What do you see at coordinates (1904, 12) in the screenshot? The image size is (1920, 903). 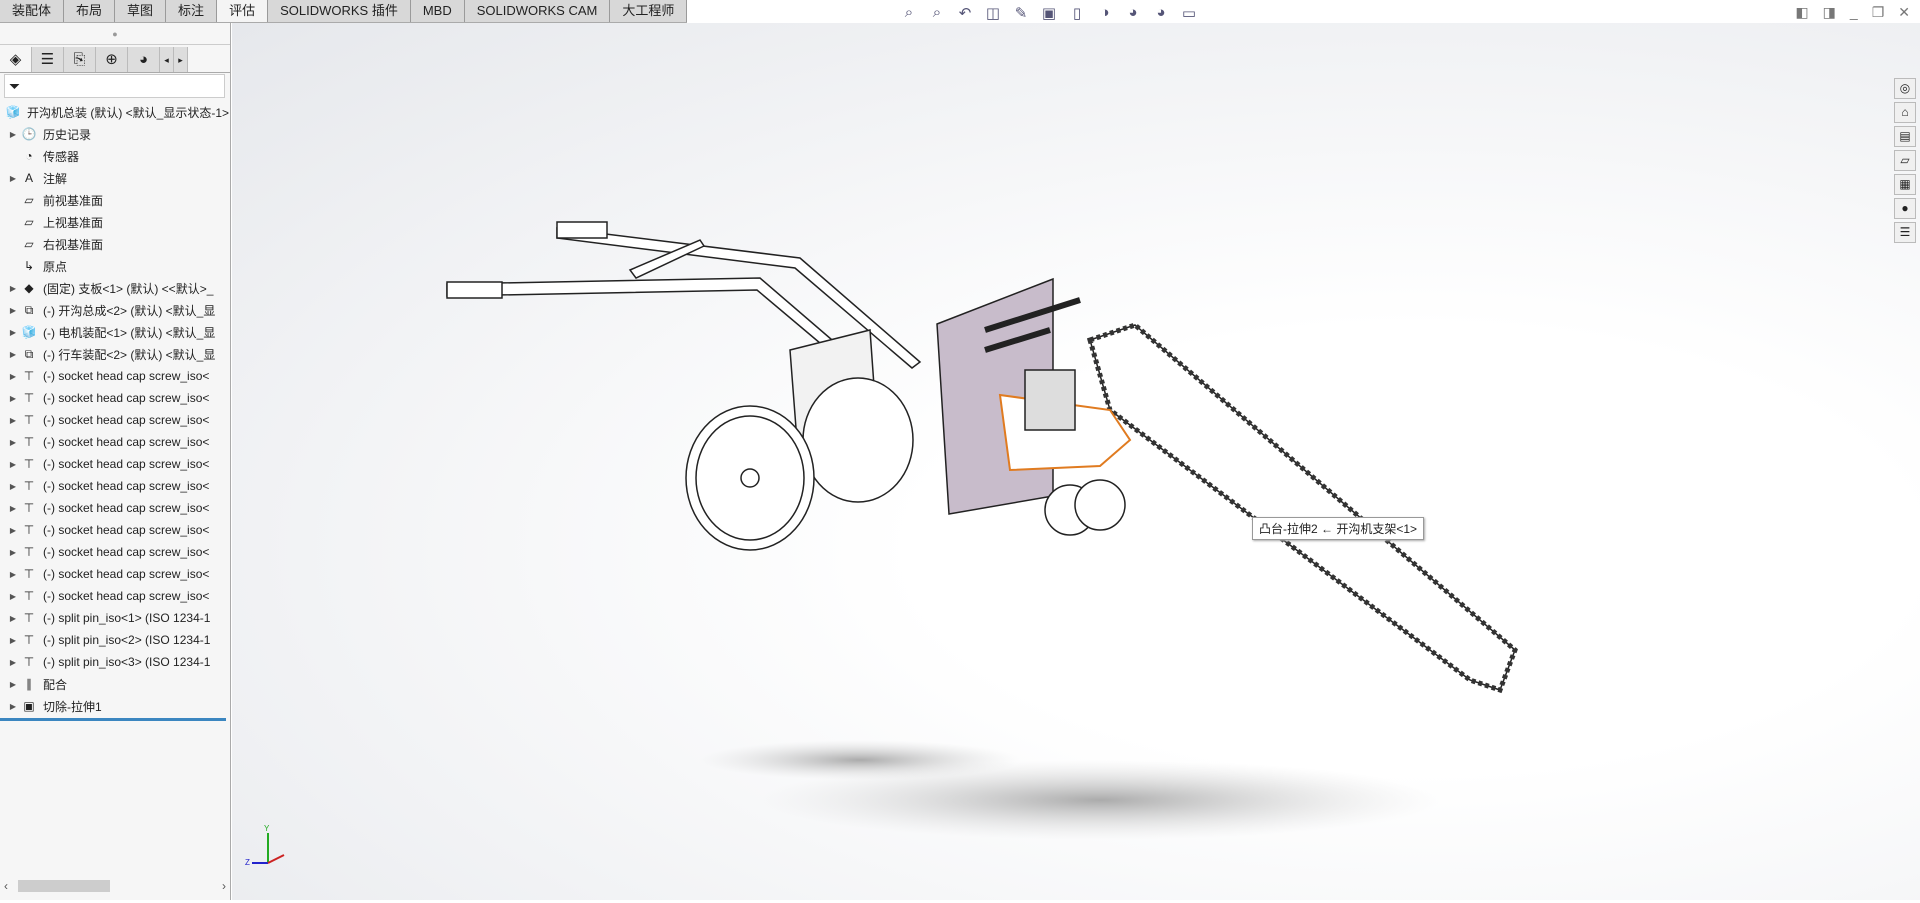 I see `close-icon: ✕` at bounding box center [1904, 12].